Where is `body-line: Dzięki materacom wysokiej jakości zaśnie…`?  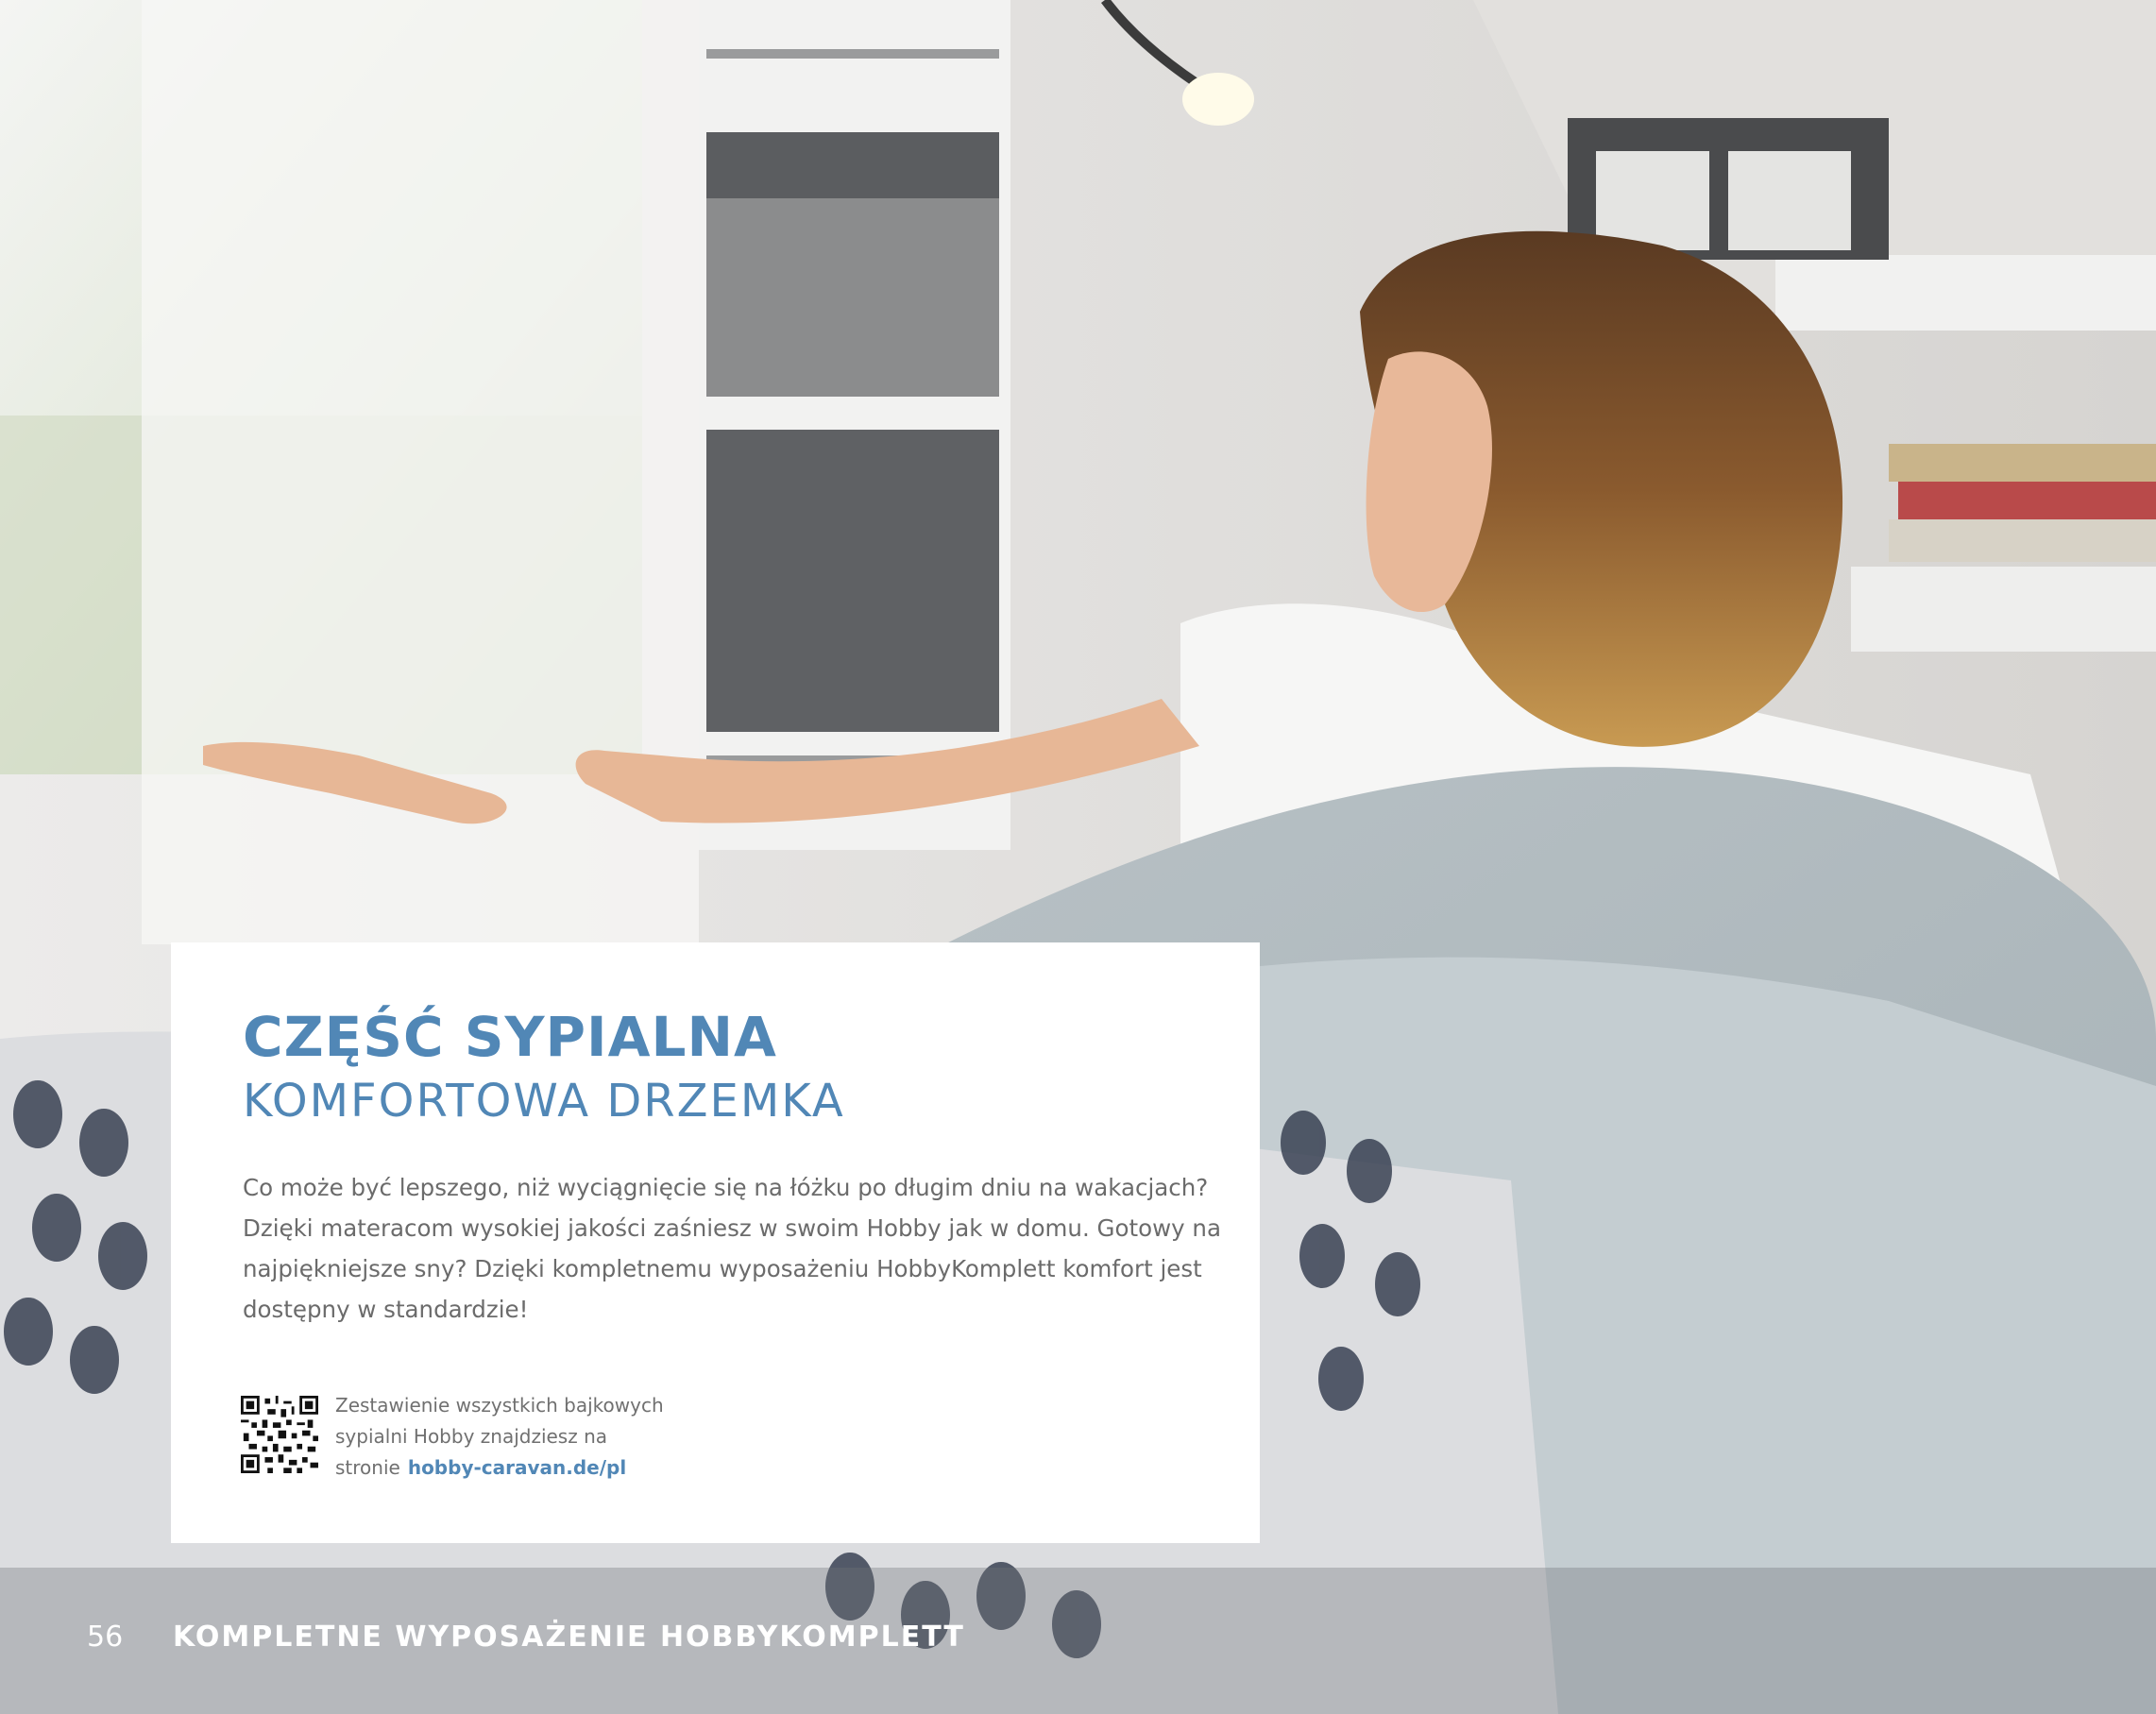 body-line: Dzięki materacom wysokiej jakości zaśnie… is located at coordinates (732, 1228).